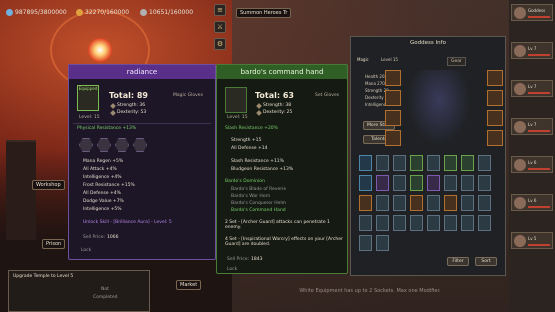 Image resolution: width=555 pixels, height=312 pixels. Describe the element at coordinates (128, 113) in the screenshot. I see `radiance-dexterity: Dexterity: 53` at that location.